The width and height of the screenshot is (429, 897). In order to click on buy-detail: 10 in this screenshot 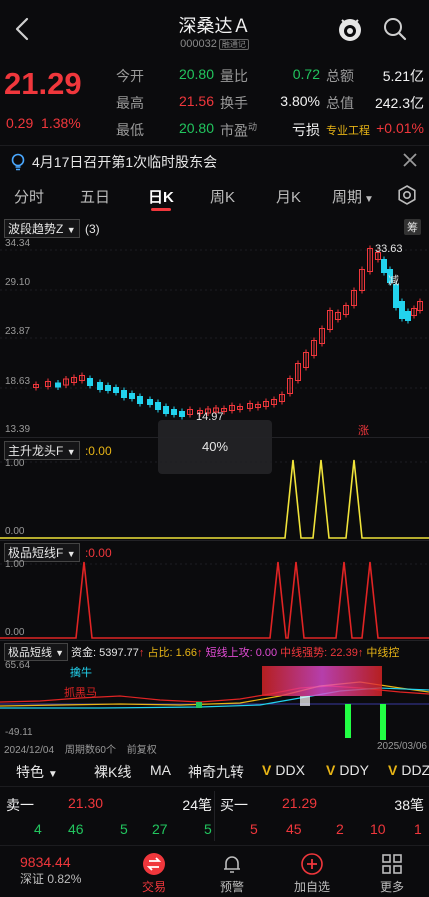, I will do `click(378, 829)`.